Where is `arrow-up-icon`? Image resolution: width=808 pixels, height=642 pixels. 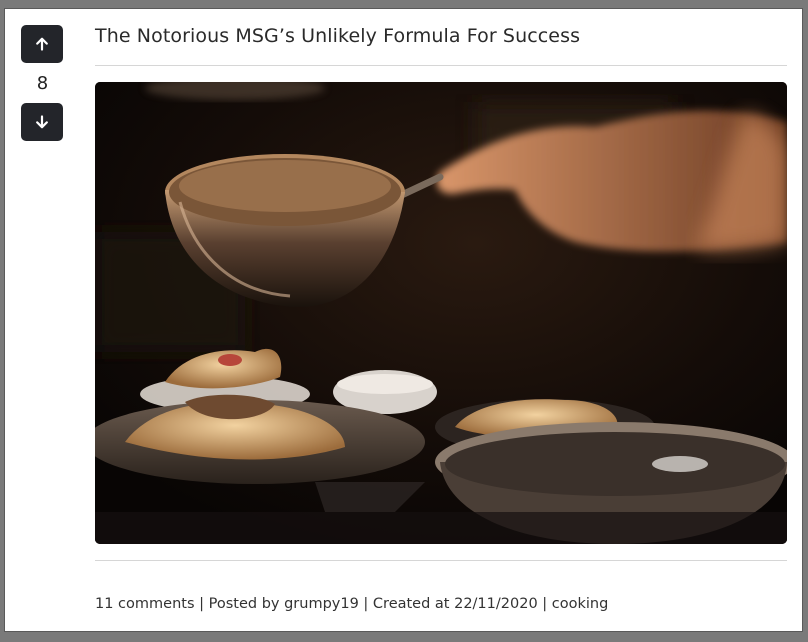 arrow-up-icon is located at coordinates (42, 44).